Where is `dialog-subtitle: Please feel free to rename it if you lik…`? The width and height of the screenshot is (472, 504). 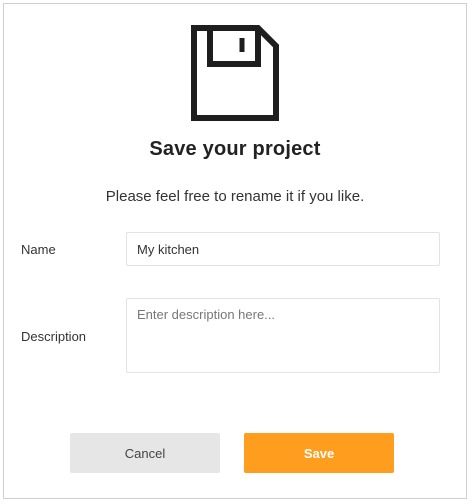 dialog-subtitle: Please feel free to rename it if you lik… is located at coordinates (235, 196).